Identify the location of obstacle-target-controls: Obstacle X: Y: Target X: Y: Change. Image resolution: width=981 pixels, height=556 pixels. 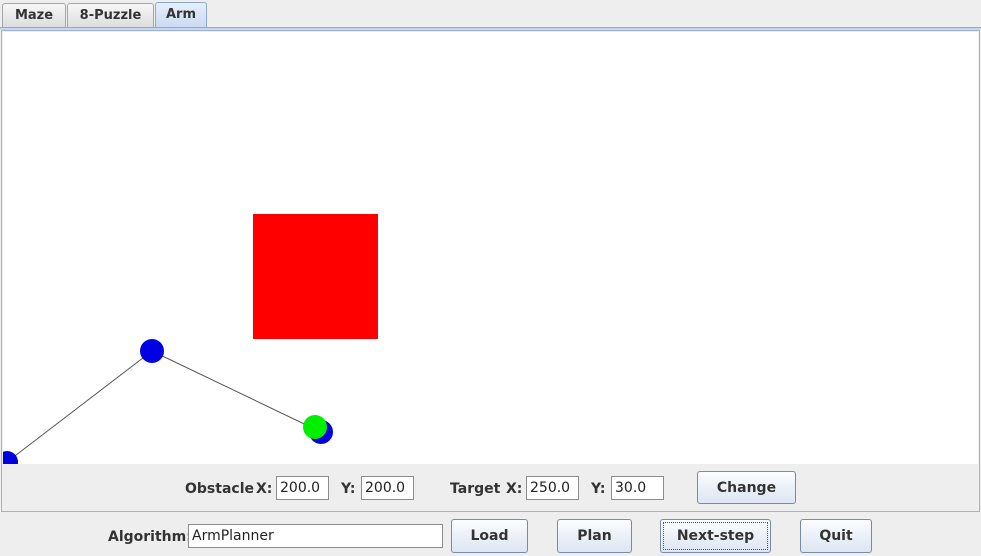
(490, 489).